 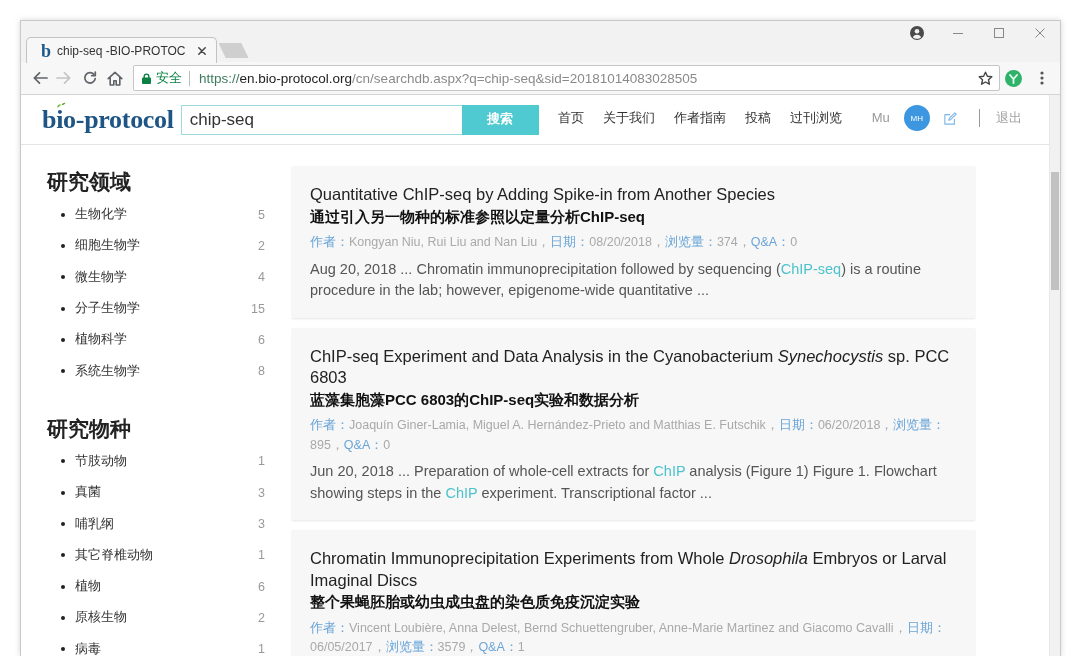 What do you see at coordinates (632, 195) in the screenshot?
I see `result-title: Quantitative ChIP-seq by Adding Spike-in from Another Species` at bounding box center [632, 195].